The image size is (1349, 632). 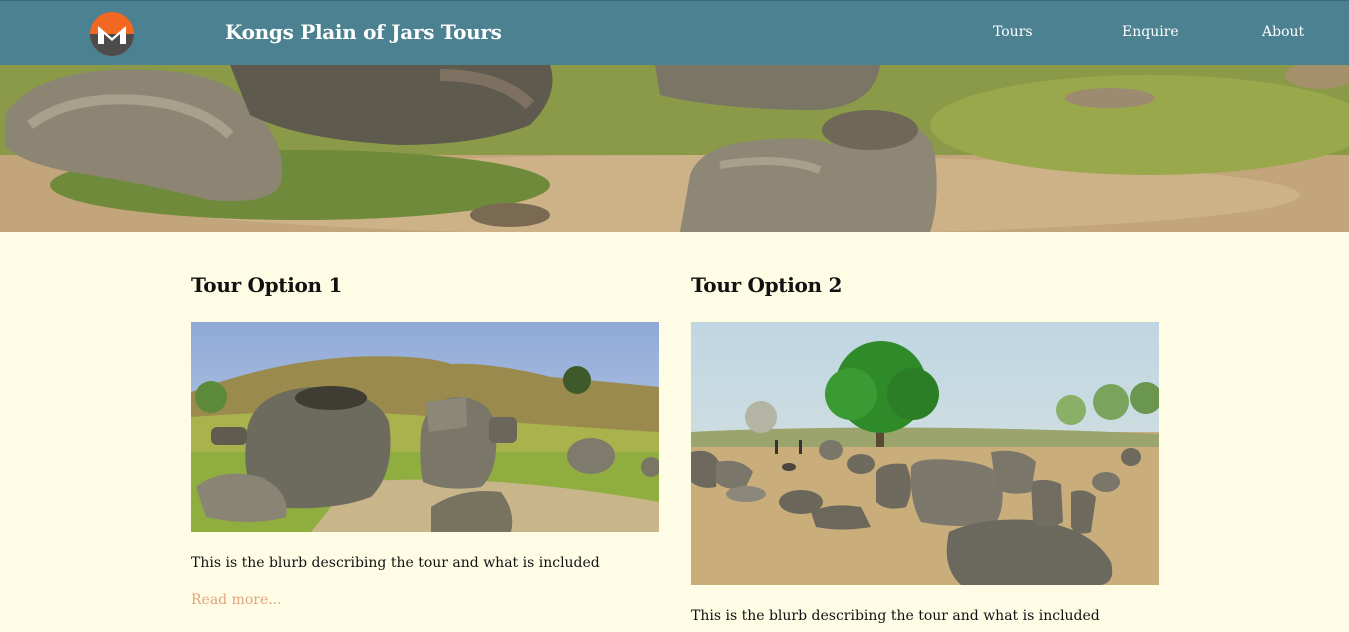 What do you see at coordinates (267, 285) in the screenshot?
I see `tour-title: Tour Option 1` at bounding box center [267, 285].